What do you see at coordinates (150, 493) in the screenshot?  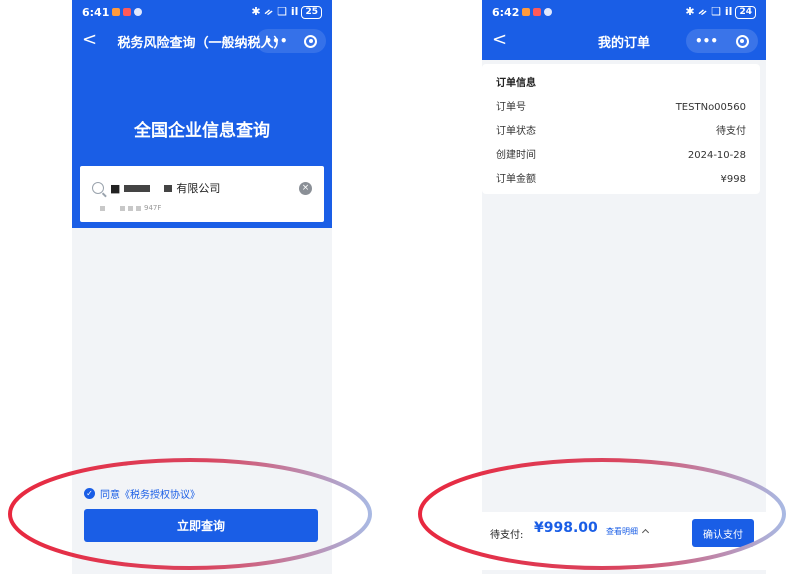 I see `agreement-link: 同意《税务授权协议》` at bounding box center [150, 493].